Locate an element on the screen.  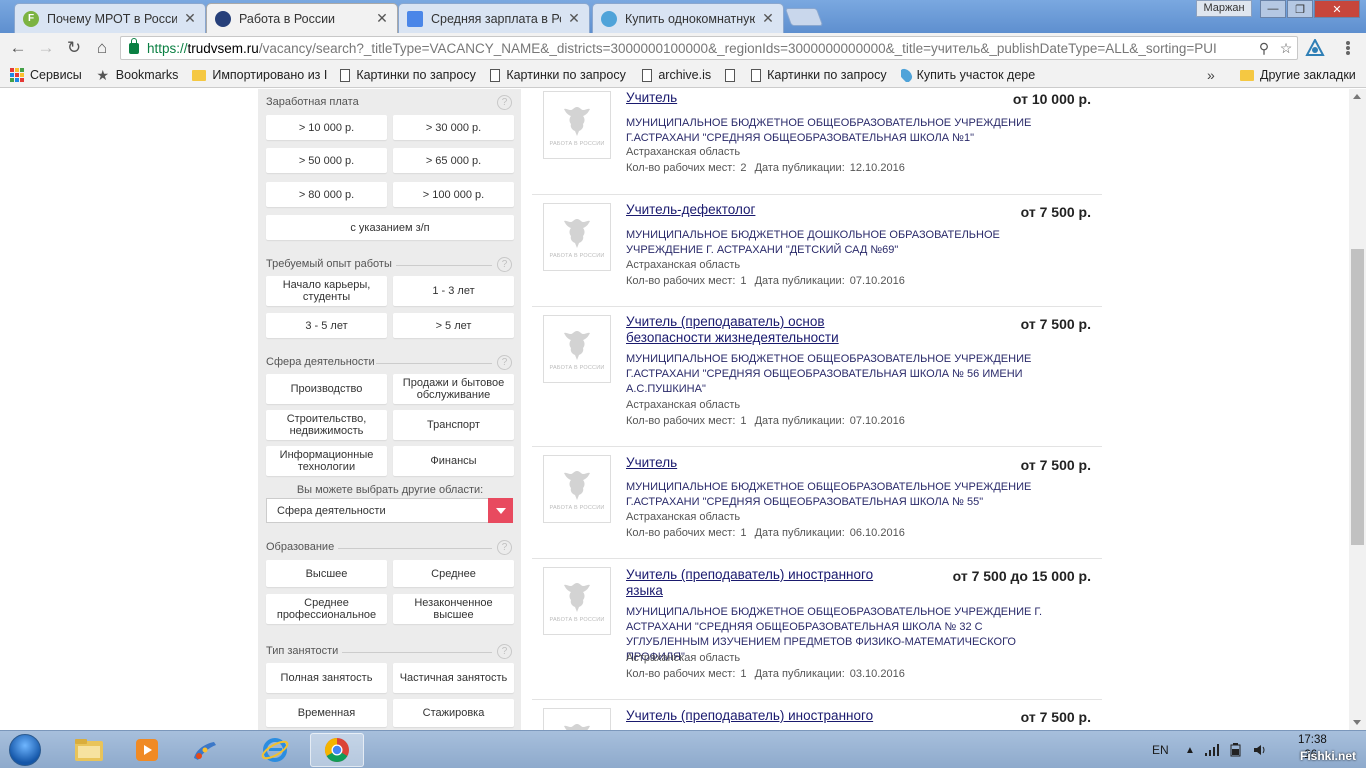
tab-rabota: Работа в России ✕ is located at coordinates (302, 18).